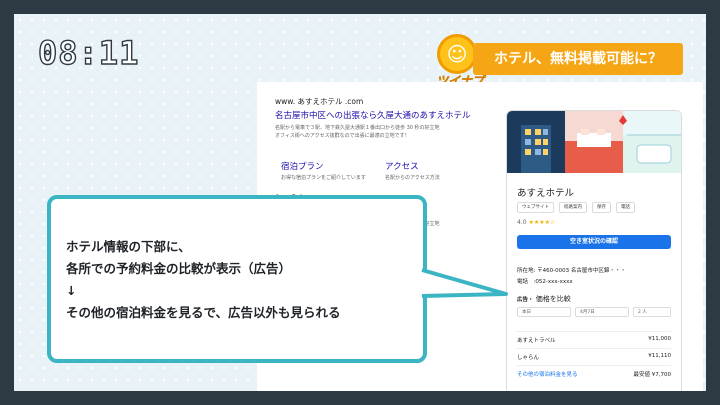 The image size is (720, 405). Describe the element at coordinates (571, 282) in the screenshot. I see `phone: 電話 :052-xxx-xxxx` at that location.